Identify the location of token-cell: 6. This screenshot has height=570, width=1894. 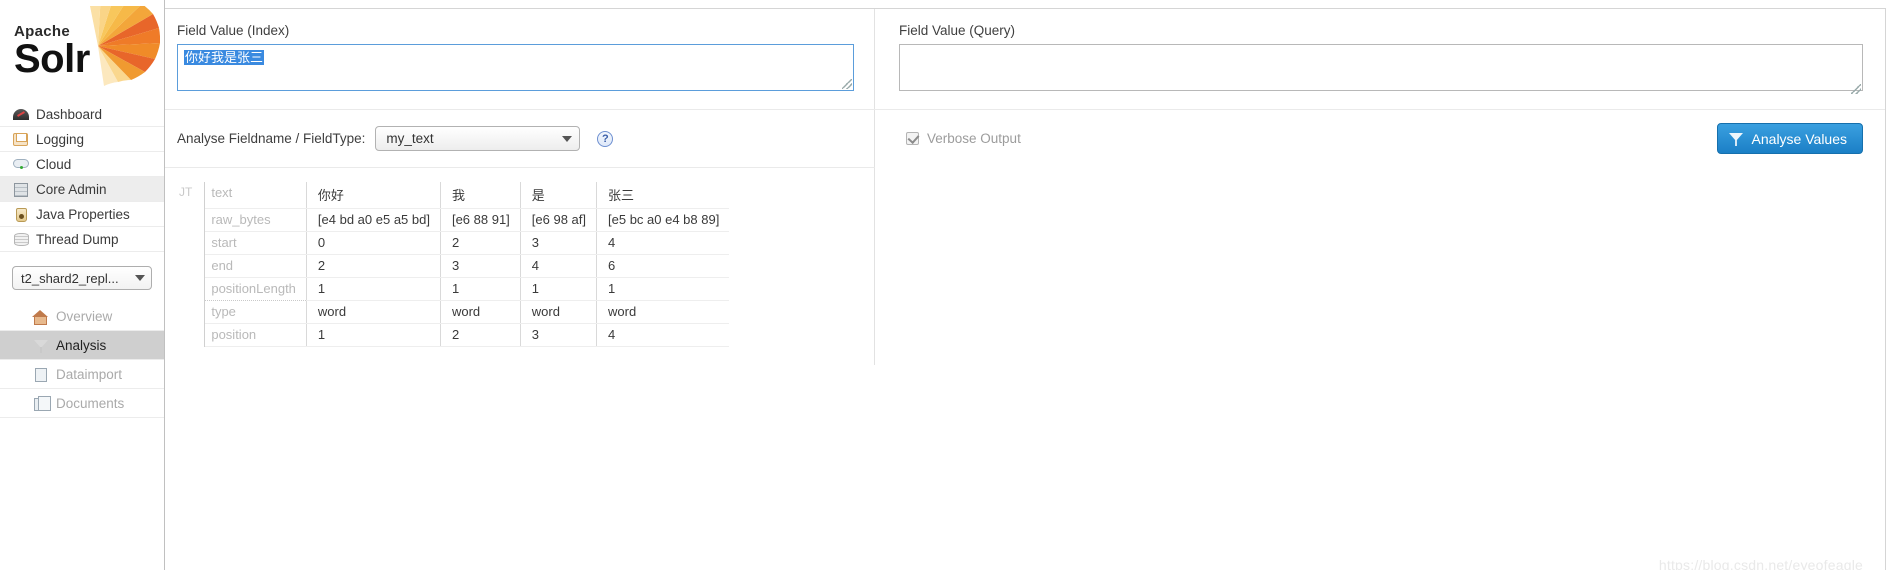
(663, 266).